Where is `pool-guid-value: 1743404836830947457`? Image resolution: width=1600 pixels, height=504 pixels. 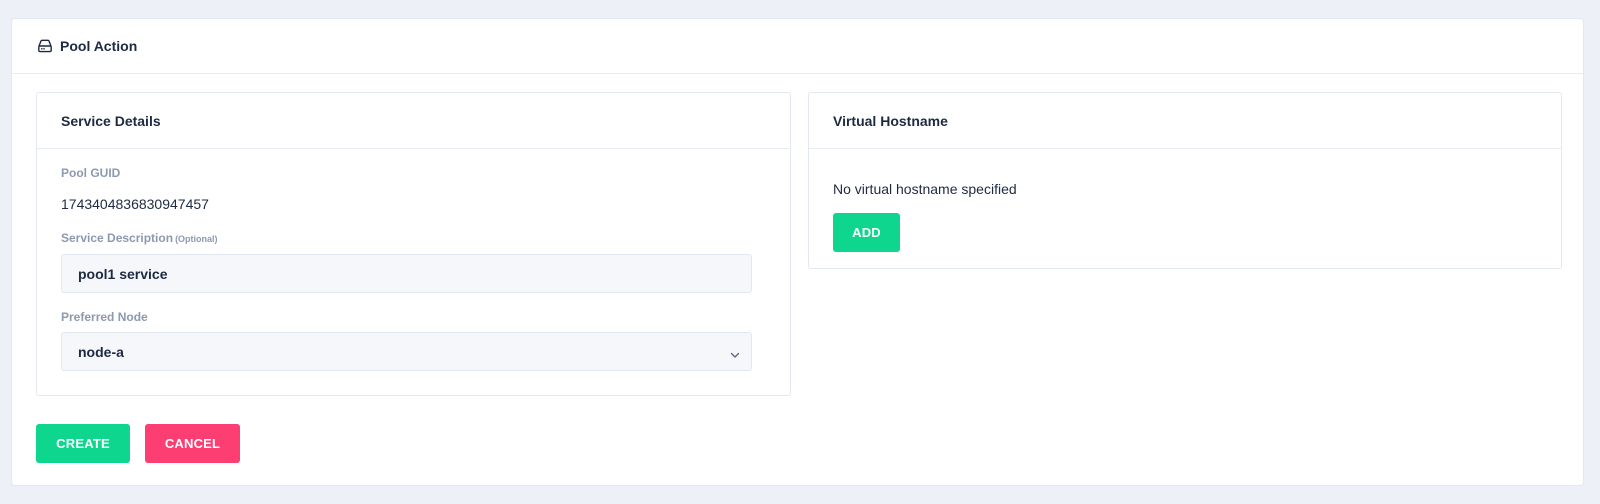 pool-guid-value: 1743404836830947457 is located at coordinates (135, 204).